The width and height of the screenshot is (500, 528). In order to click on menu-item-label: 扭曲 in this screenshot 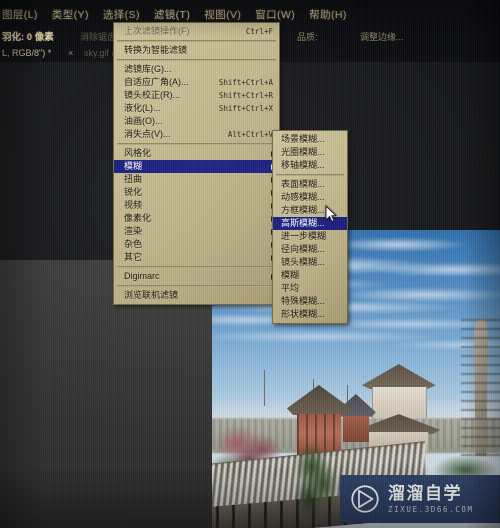, I will do `click(133, 179)`.